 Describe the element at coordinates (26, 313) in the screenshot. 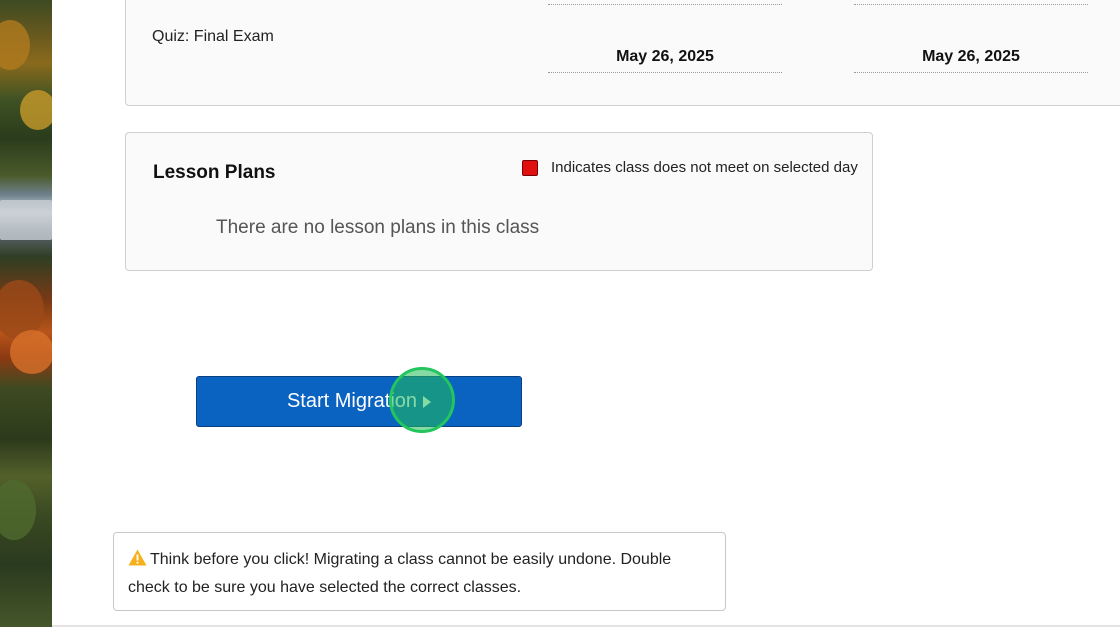

I see `background-photo-strip` at that location.